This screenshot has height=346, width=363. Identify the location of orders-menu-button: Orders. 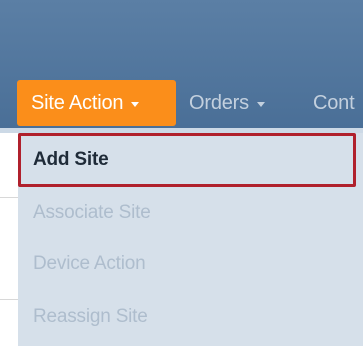
(227, 103).